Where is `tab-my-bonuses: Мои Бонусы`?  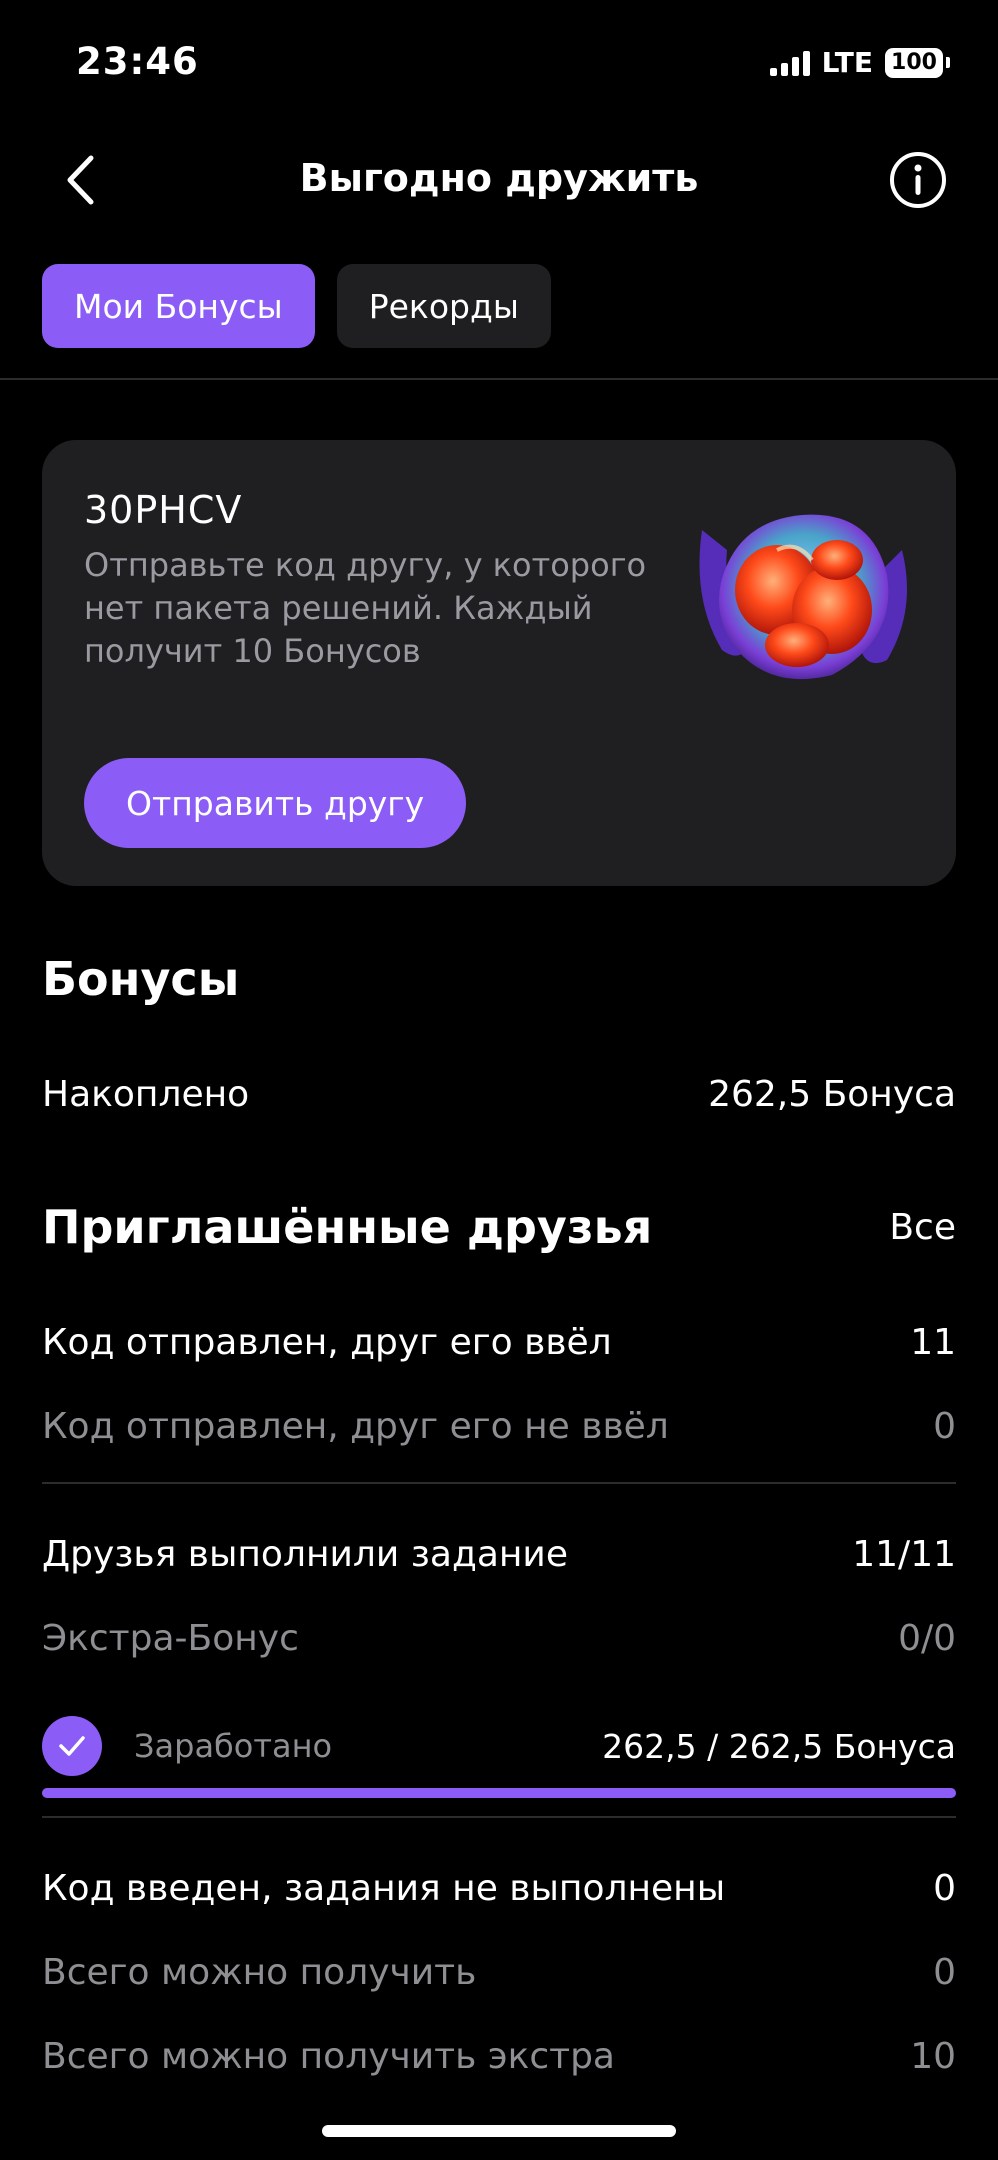 tab-my-bonuses: Мои Бонусы is located at coordinates (178, 306).